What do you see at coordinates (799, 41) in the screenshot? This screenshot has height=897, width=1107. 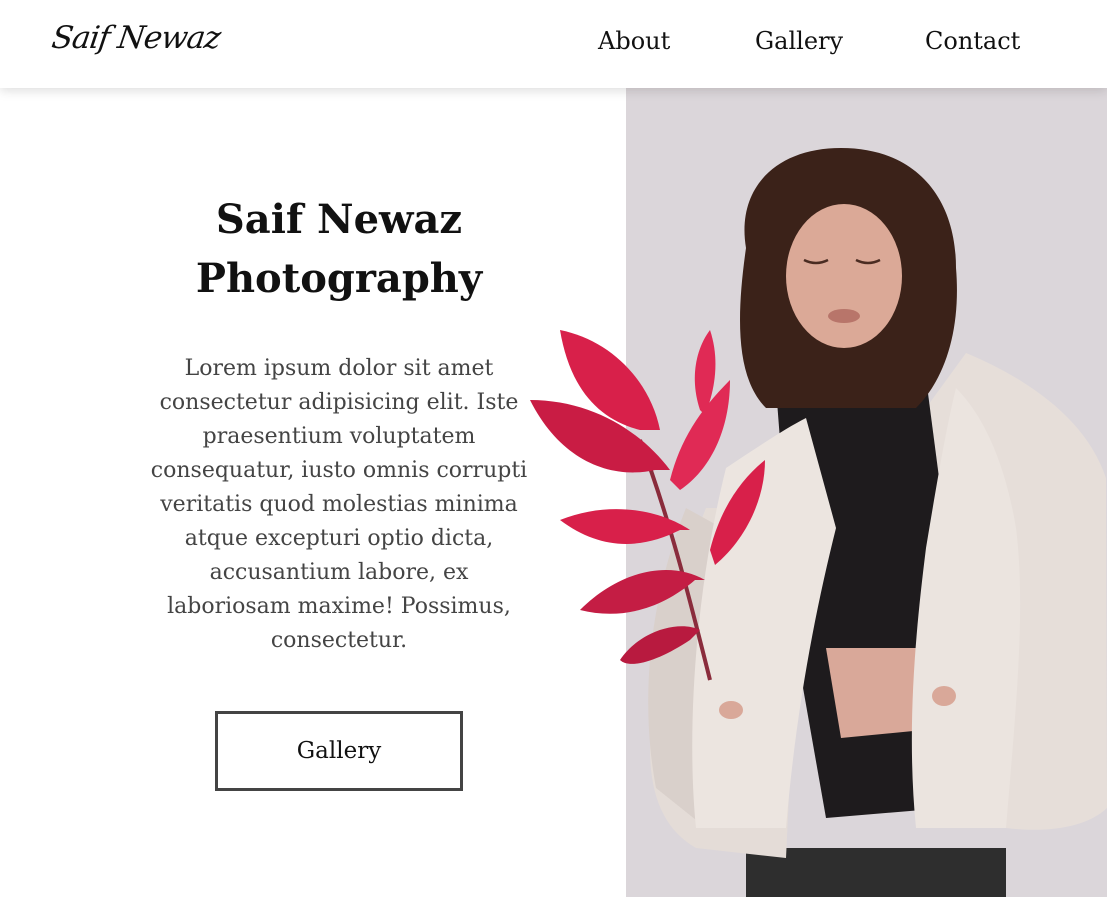 I see `nav-link-gallery: Gallery` at bounding box center [799, 41].